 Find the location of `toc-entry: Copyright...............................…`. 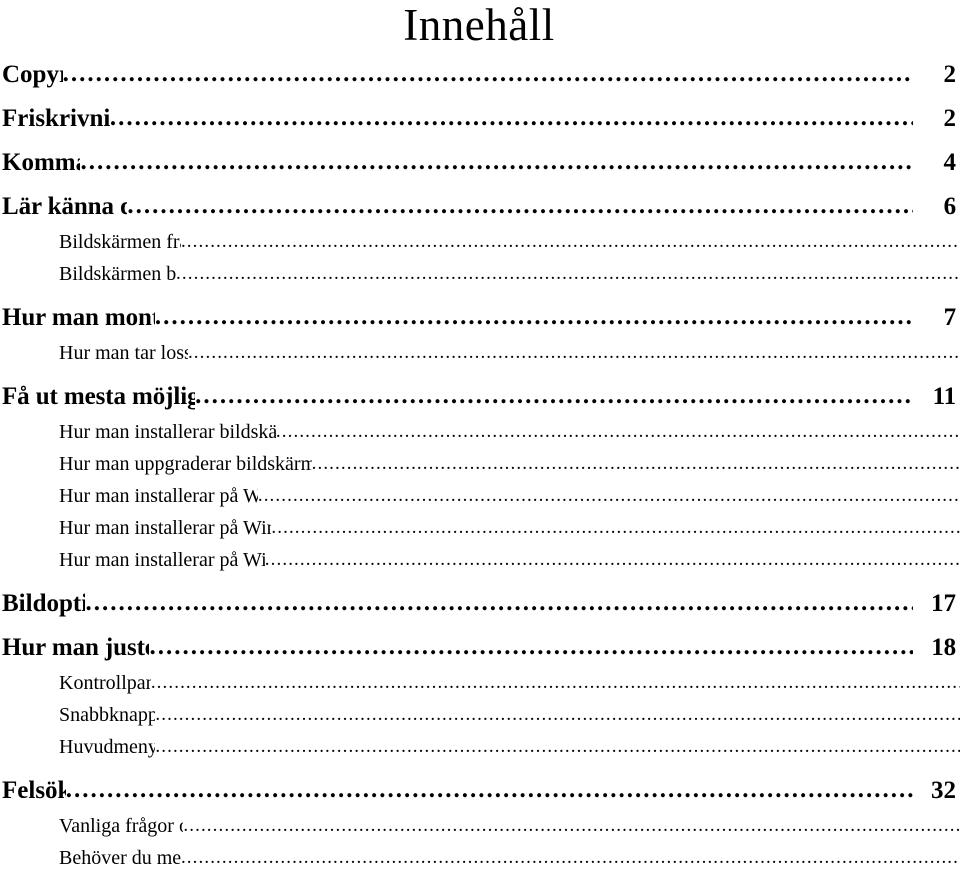

toc-entry: Copyright...............................… is located at coordinates (479, 75).